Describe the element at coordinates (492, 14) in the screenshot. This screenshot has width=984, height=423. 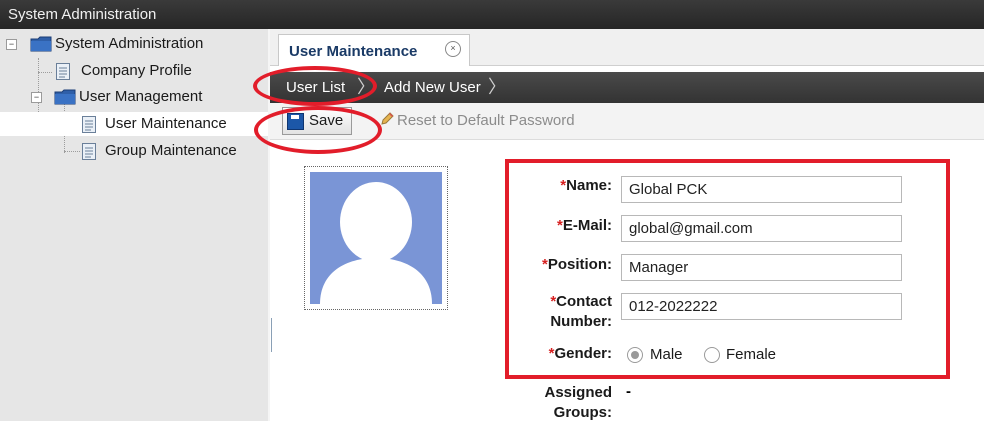
I see `window-title-bar: System Administration` at that location.